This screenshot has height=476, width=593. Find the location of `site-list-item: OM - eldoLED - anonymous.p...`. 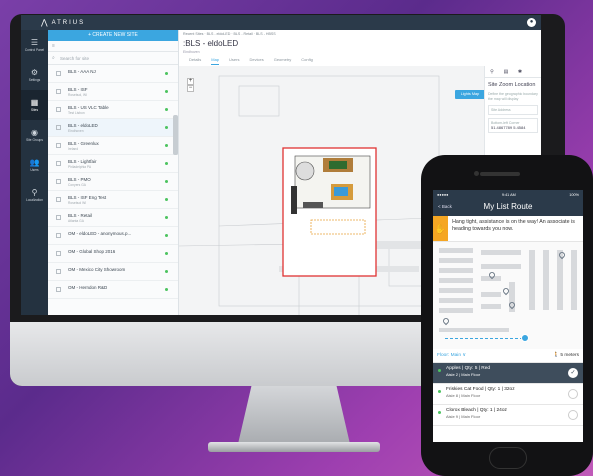

site-list-item: OM - eldoLED - anonymous.p... is located at coordinates (113, 236).